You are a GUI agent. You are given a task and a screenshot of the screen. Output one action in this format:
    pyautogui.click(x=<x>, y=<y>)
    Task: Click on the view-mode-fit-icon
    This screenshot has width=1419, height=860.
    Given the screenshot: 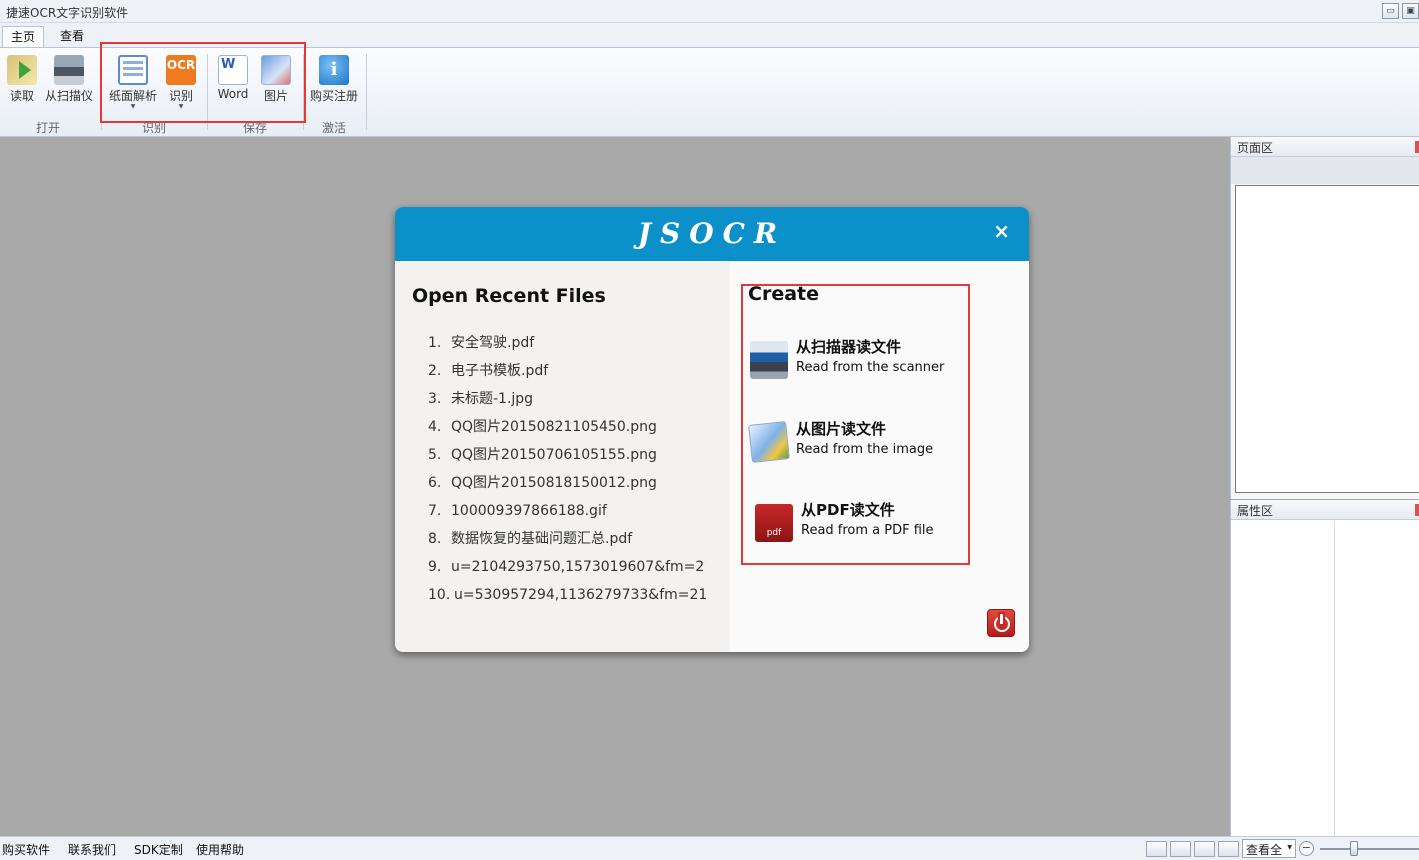 What is the action you would take?
    pyautogui.click(x=1156, y=849)
    